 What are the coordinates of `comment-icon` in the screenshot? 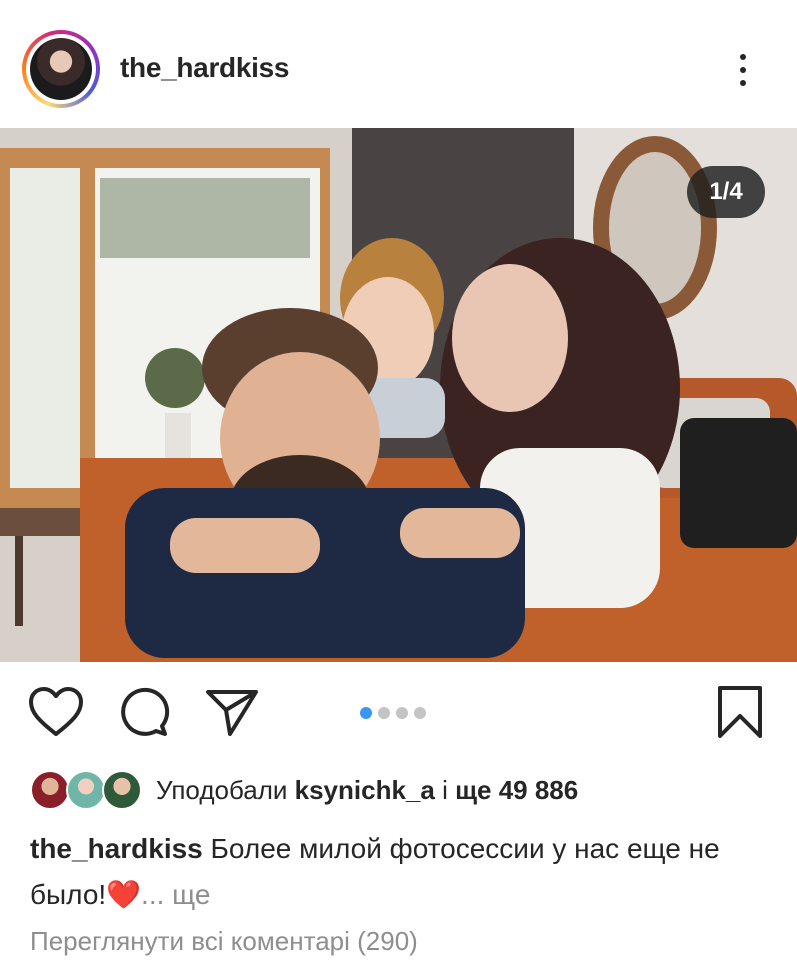 It's located at (144, 712).